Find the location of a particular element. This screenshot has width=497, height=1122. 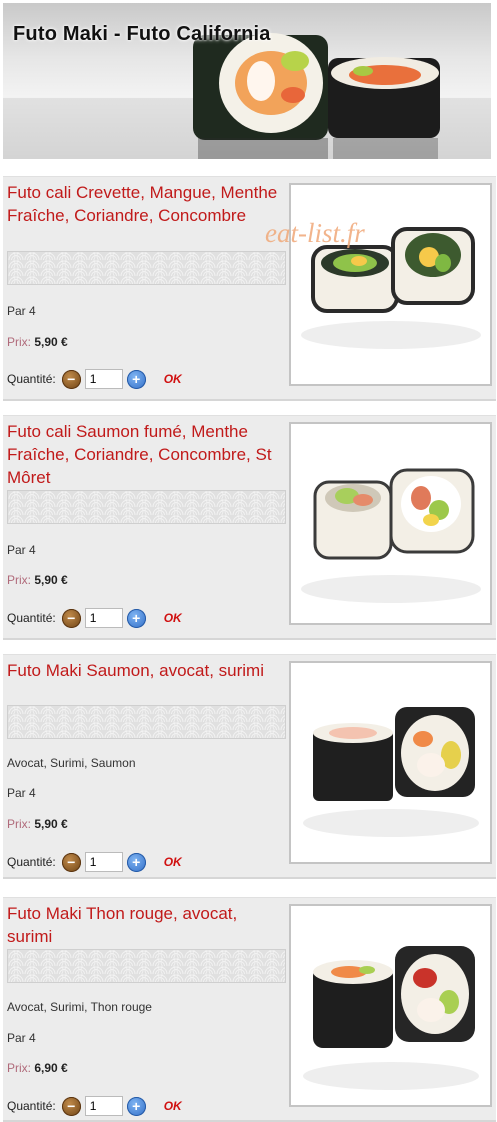

product-name: Futo Maki Saumon, avocat, surimi is located at coordinates (135, 670).